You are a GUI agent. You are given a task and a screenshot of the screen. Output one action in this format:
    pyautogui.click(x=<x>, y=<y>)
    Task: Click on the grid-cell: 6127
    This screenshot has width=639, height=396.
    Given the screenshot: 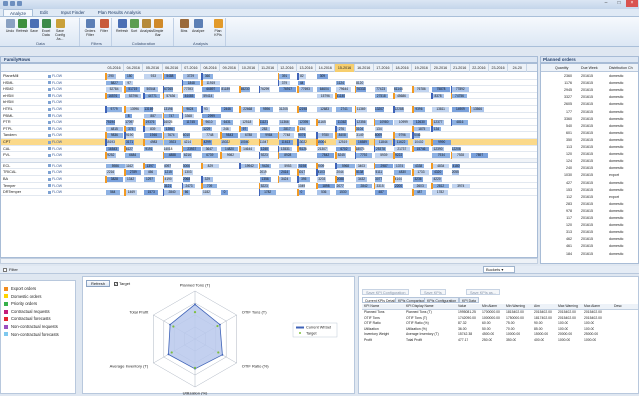 What is the action you would take?
    pyautogui.click(x=129, y=149)
    